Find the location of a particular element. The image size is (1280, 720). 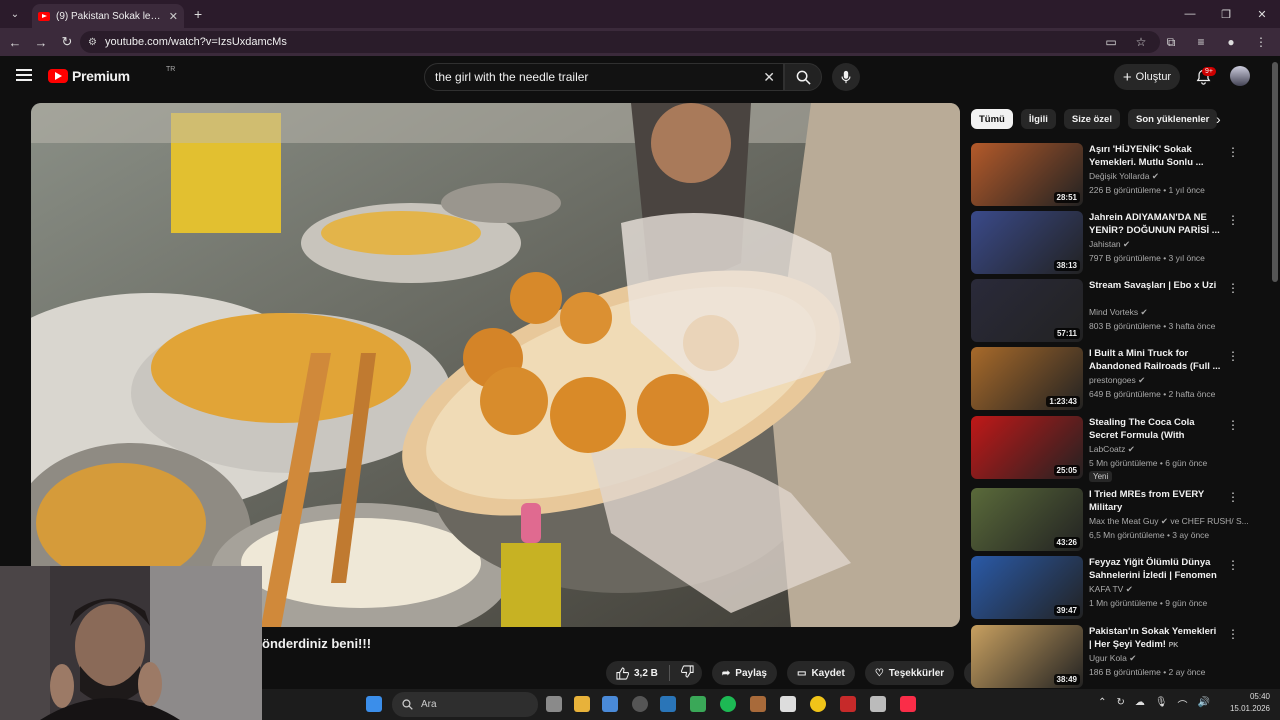

like-button: 3,2 B is located at coordinates (637, 673).